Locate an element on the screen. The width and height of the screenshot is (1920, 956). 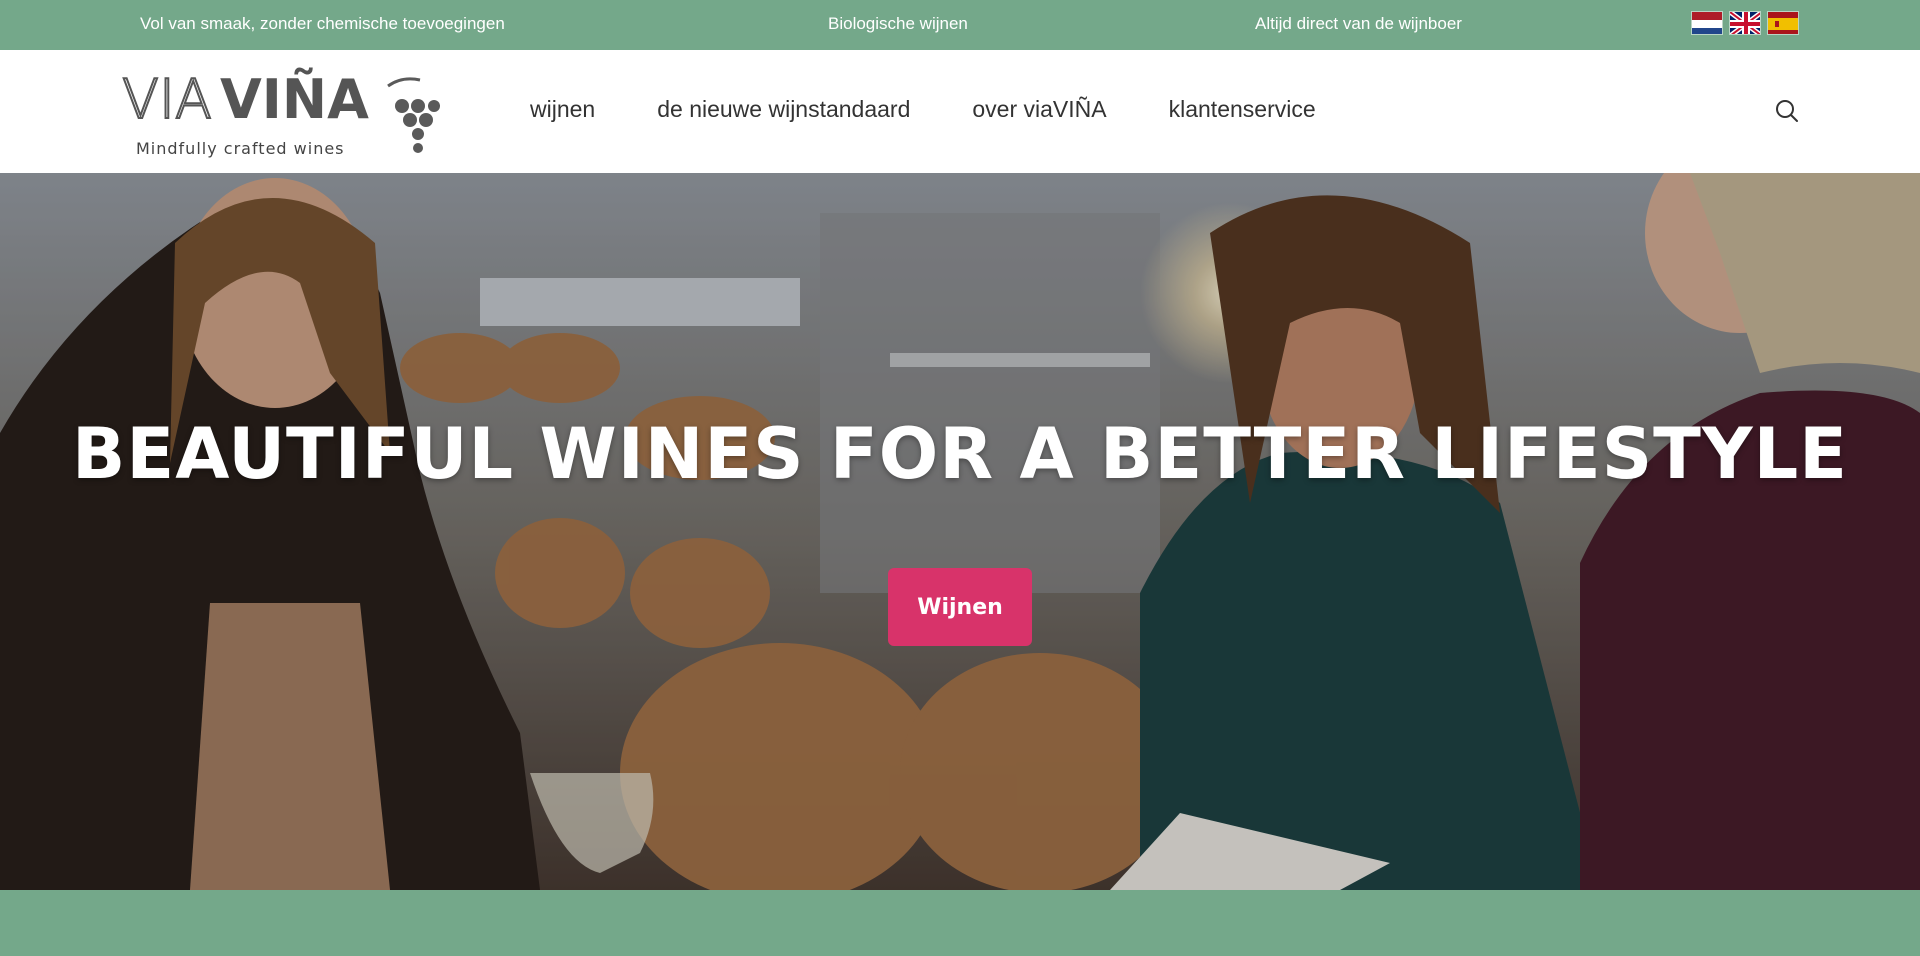
logo-text-bold: VIÑA is located at coordinates (294, 99).